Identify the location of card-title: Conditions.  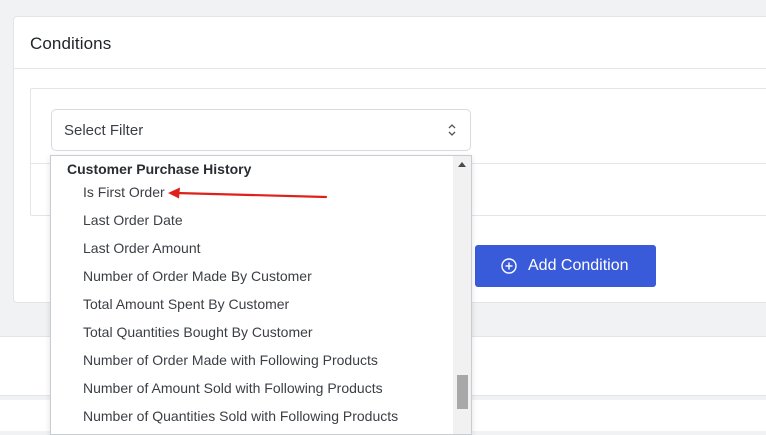
(71, 43).